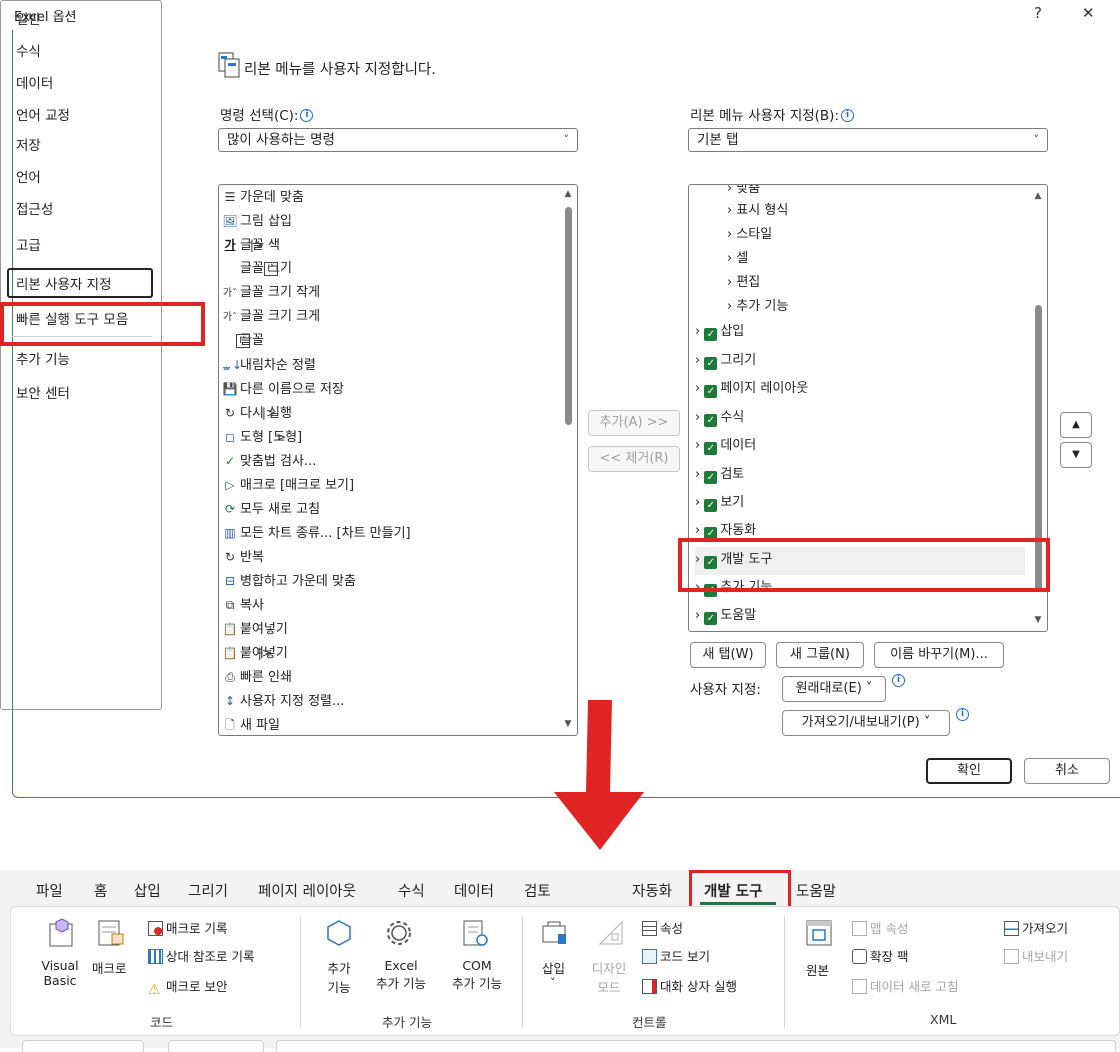 Image resolution: width=1120 pixels, height=1052 pixels. I want to click on nav-save: 저장, so click(28, 144).